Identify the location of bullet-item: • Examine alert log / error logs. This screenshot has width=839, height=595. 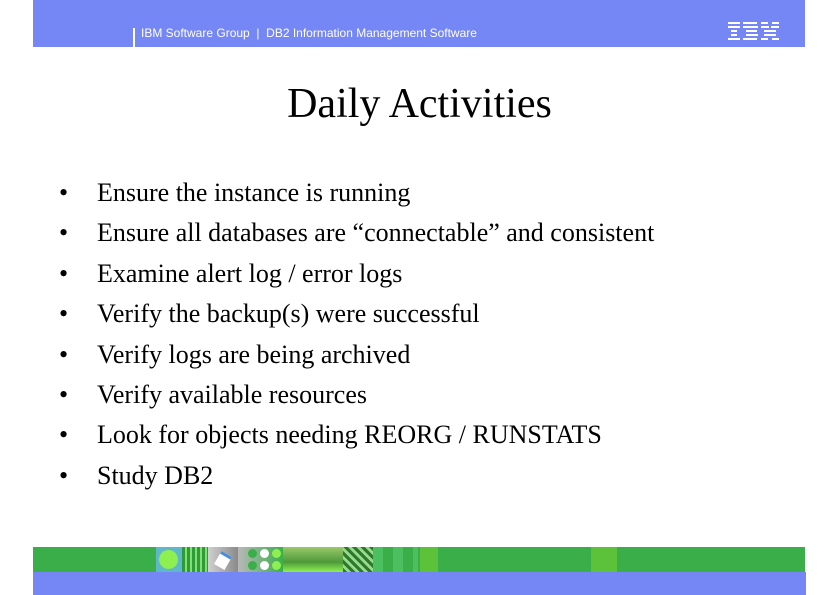
(349, 276).